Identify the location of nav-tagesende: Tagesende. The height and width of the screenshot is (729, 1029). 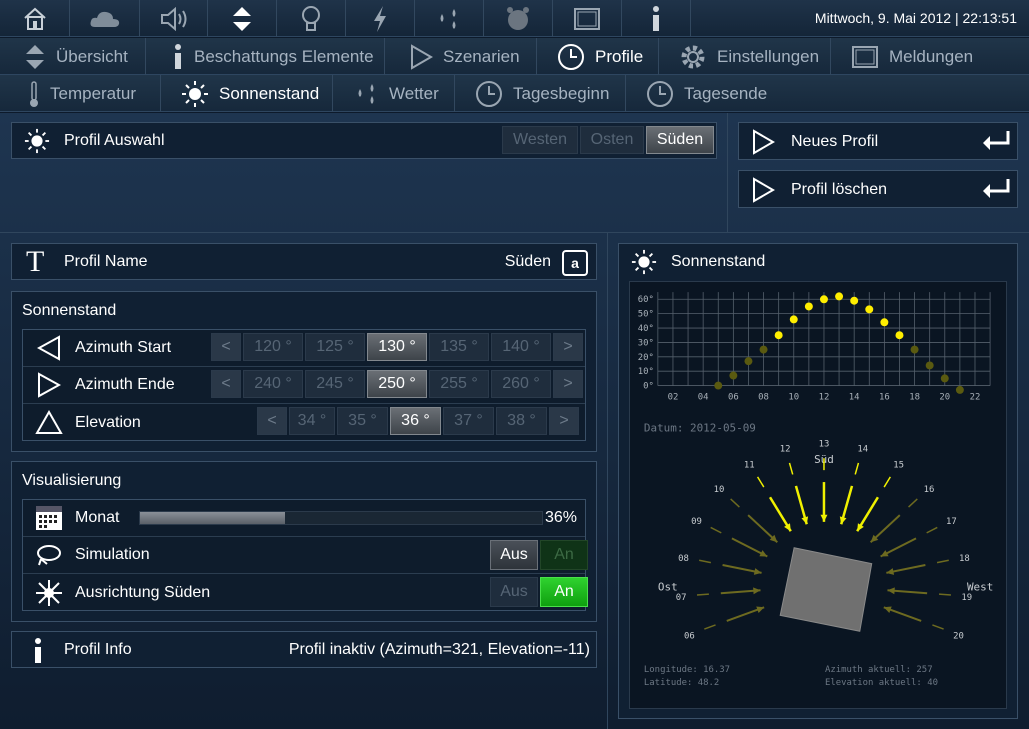
(827, 93).